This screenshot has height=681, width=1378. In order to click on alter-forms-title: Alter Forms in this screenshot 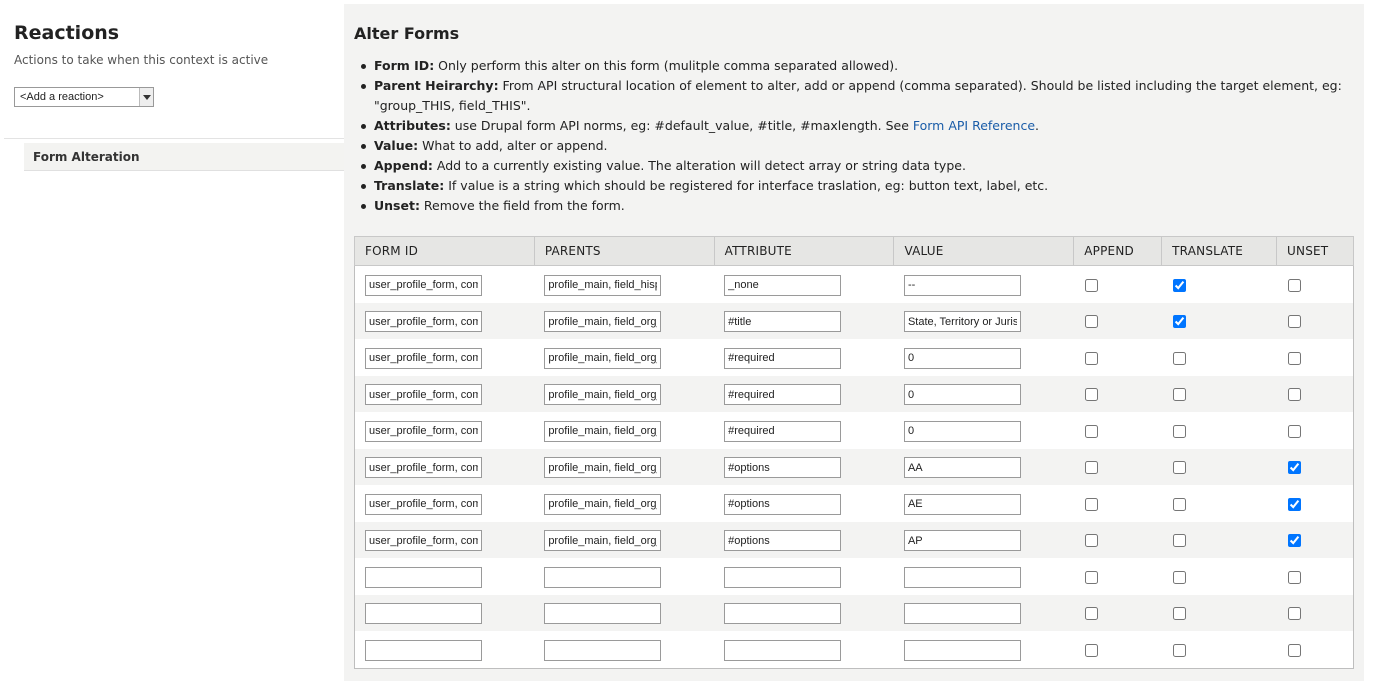, I will do `click(407, 33)`.